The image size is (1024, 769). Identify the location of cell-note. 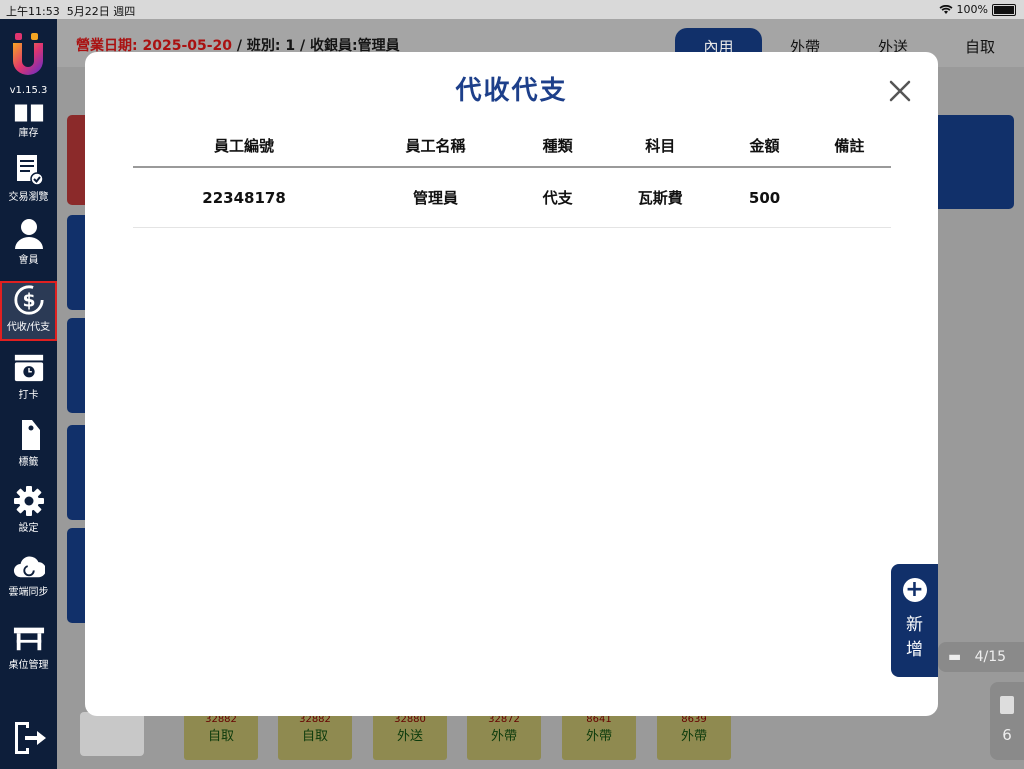
(849, 197).